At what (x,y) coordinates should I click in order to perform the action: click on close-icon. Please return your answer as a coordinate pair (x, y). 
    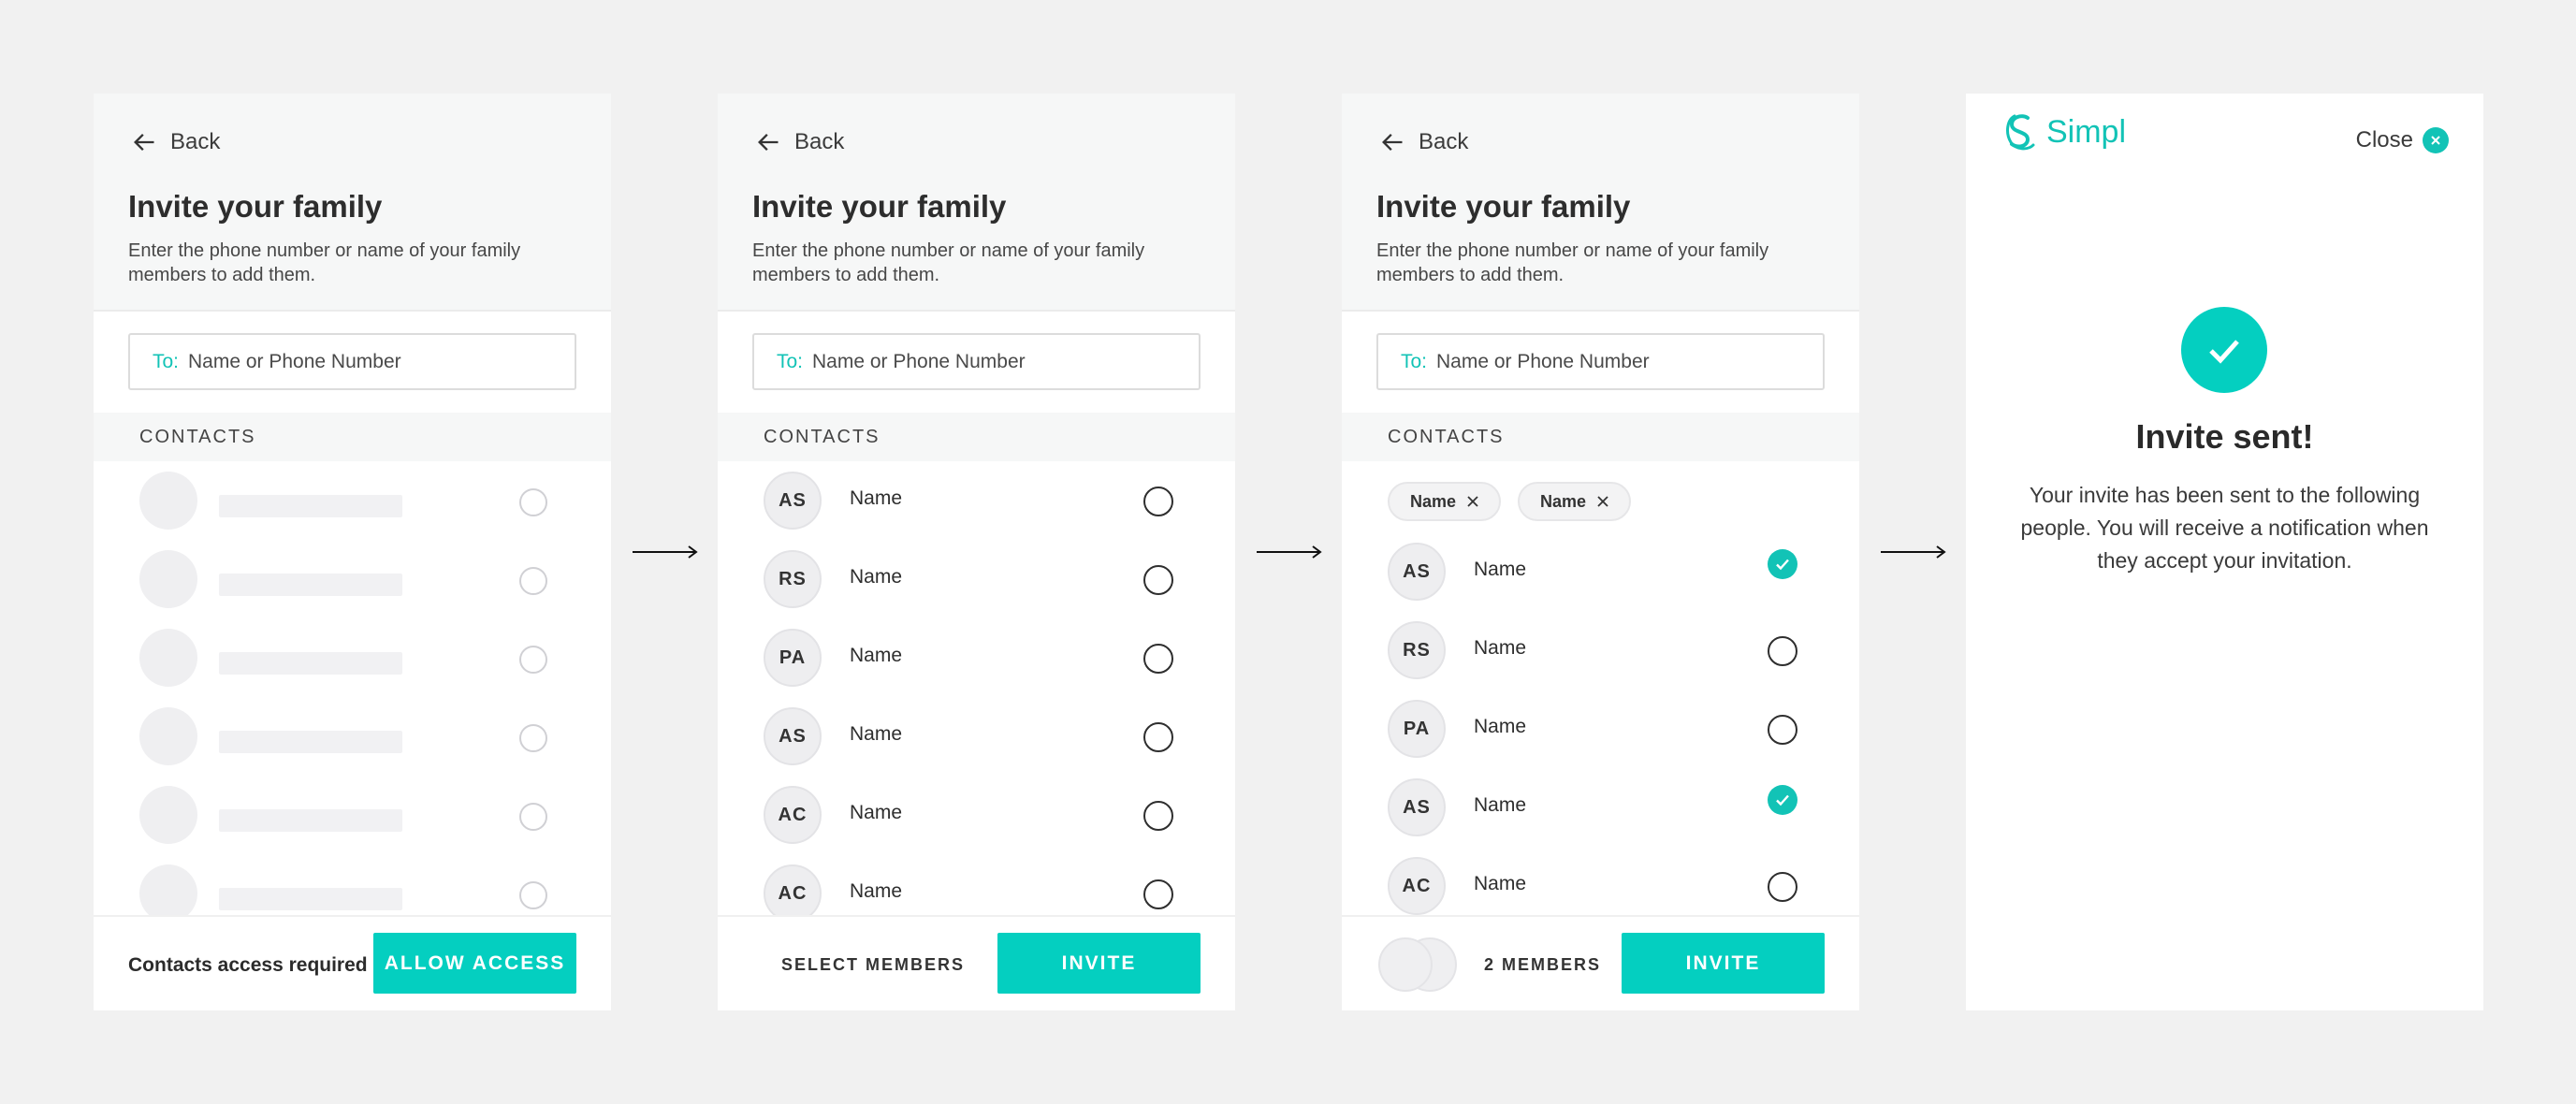
    Looking at the image, I should click on (2436, 140).